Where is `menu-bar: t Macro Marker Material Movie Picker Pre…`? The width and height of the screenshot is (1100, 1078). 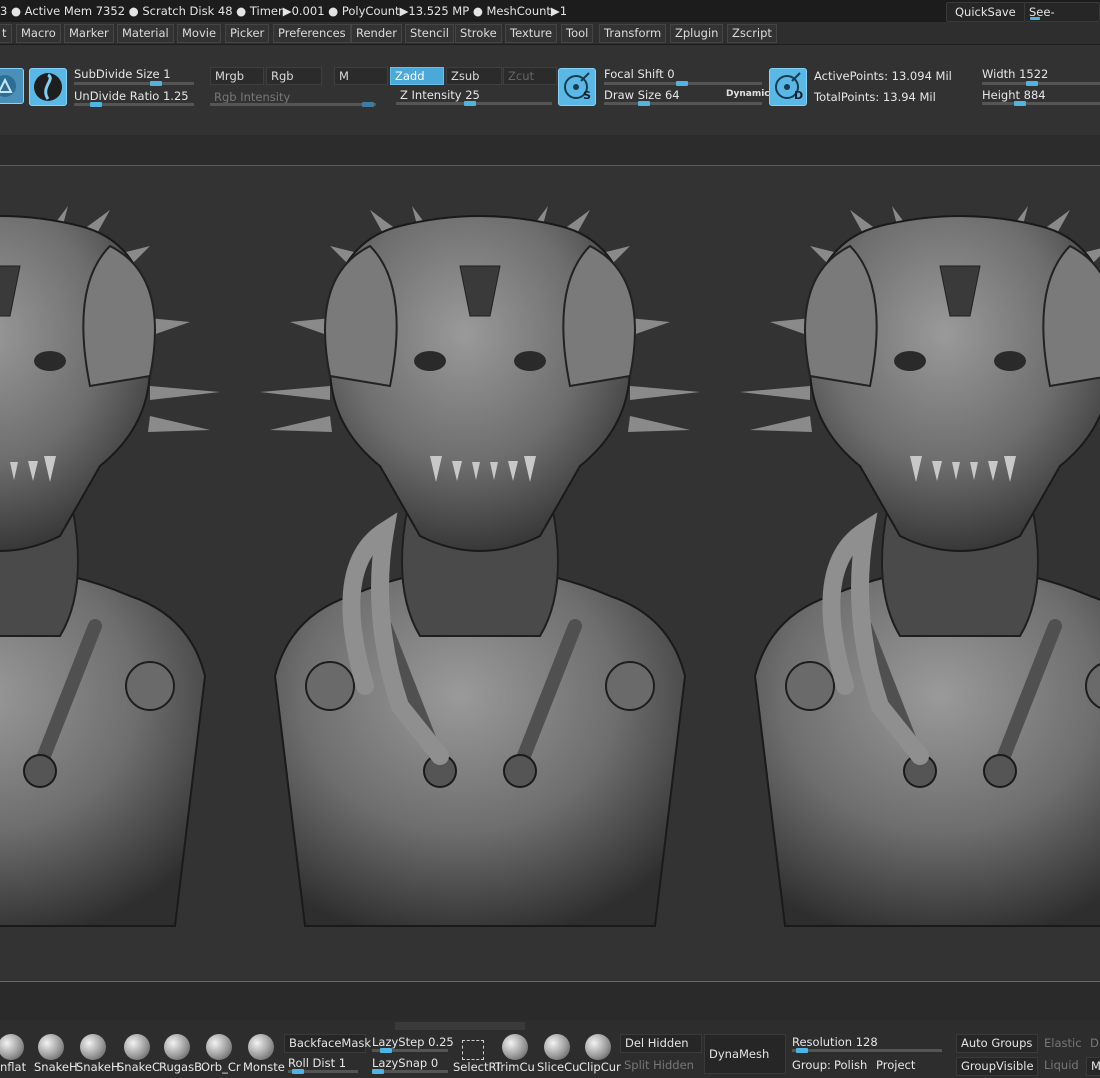 menu-bar: t Macro Marker Material Movie Picker Pre… is located at coordinates (550, 33).